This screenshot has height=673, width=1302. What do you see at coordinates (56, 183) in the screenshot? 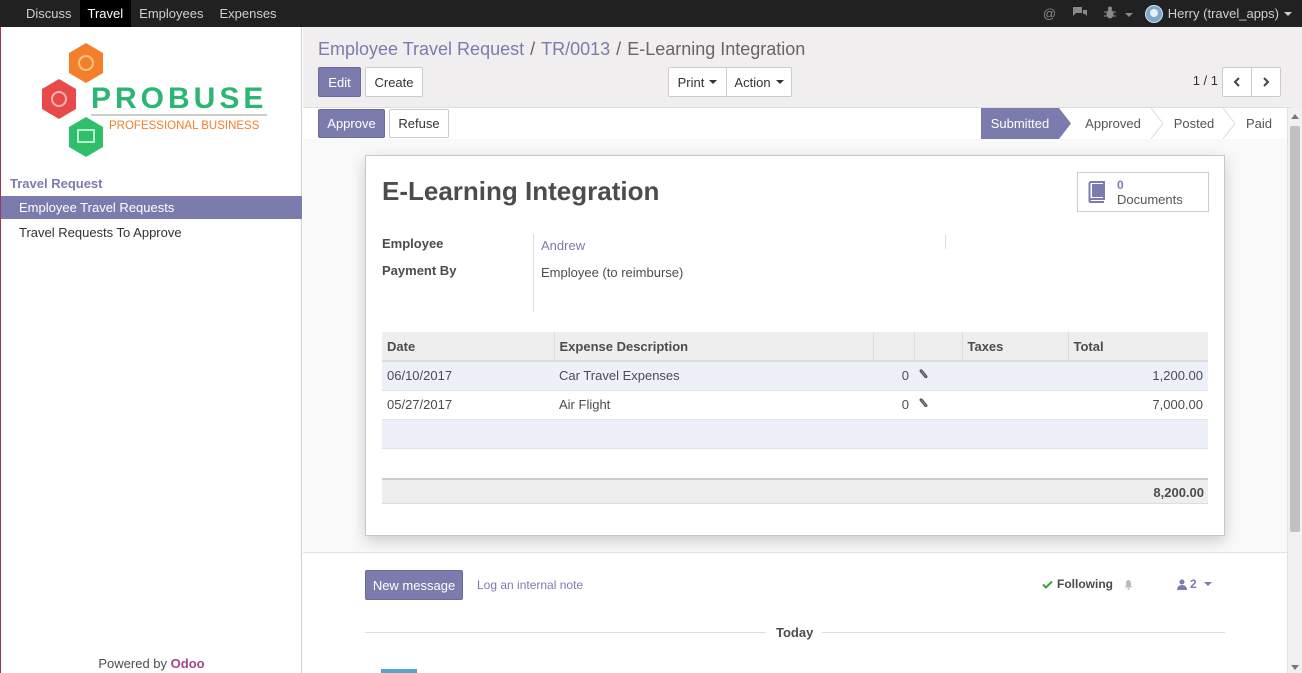
I see `sidebar-section-travel-request: Travel Request` at bounding box center [56, 183].